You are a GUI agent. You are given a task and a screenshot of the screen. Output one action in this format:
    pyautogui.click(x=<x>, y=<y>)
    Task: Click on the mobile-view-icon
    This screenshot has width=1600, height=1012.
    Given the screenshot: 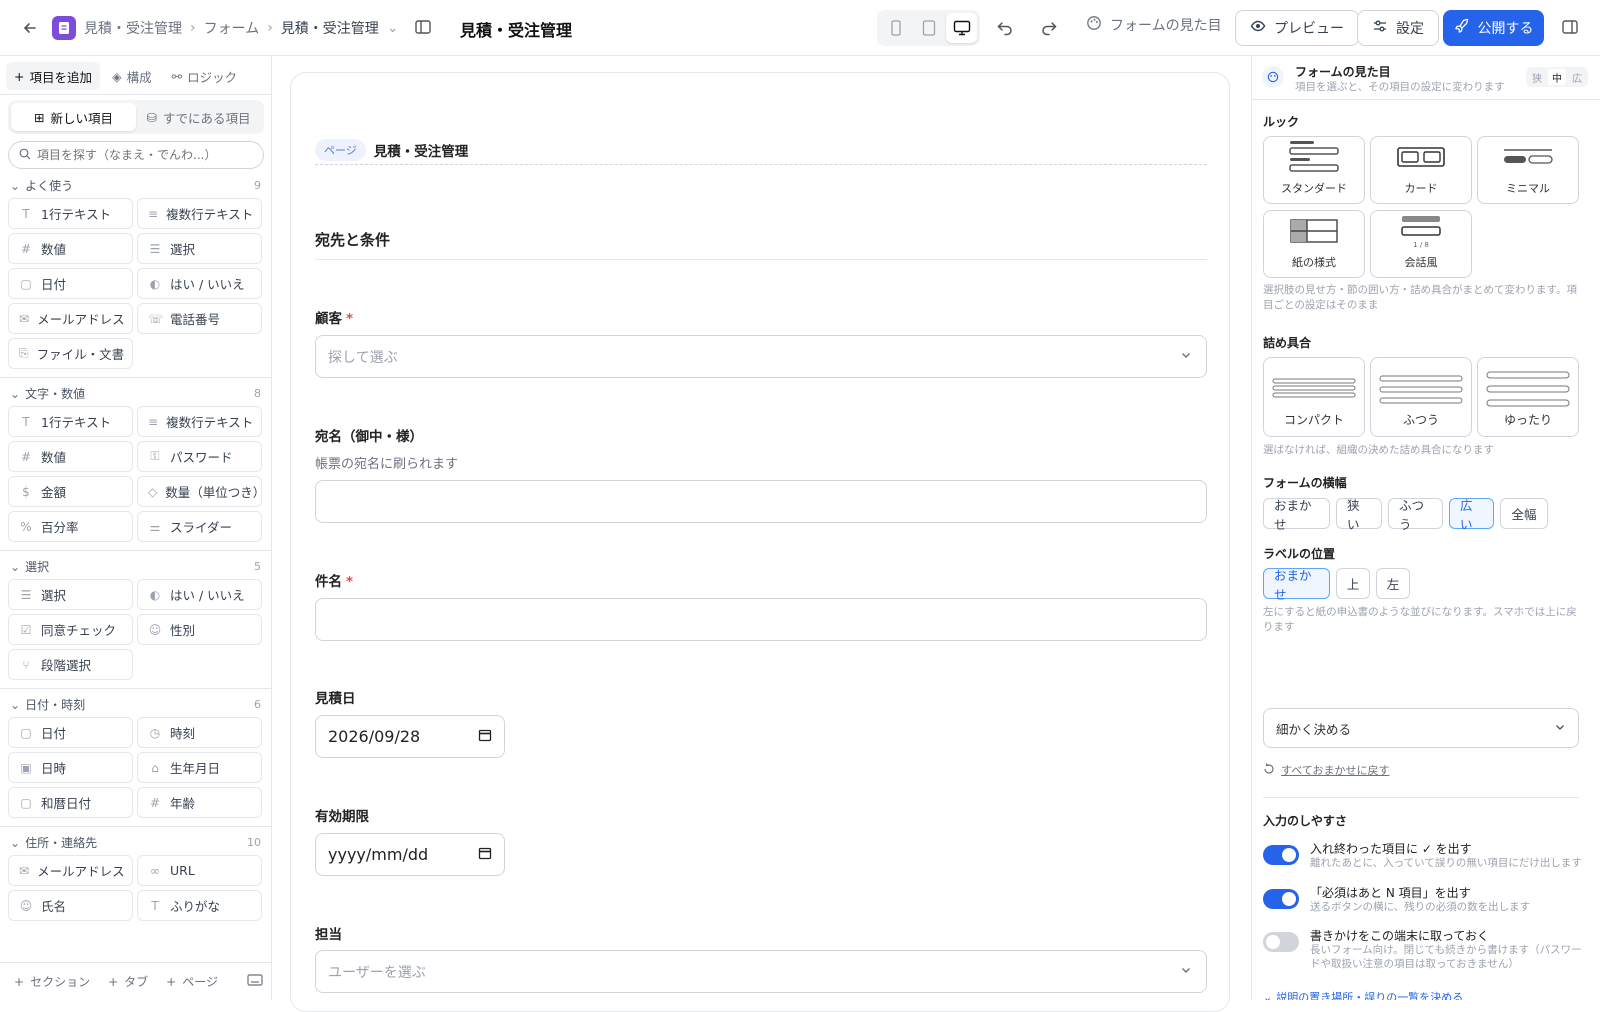 What is the action you would take?
    pyautogui.click(x=895, y=28)
    